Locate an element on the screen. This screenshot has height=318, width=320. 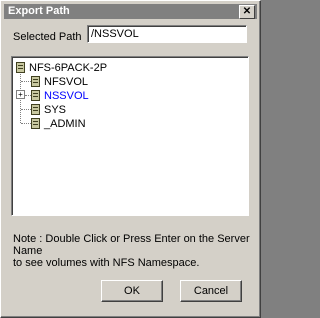
expand-plus-icon: + is located at coordinates (20, 94).